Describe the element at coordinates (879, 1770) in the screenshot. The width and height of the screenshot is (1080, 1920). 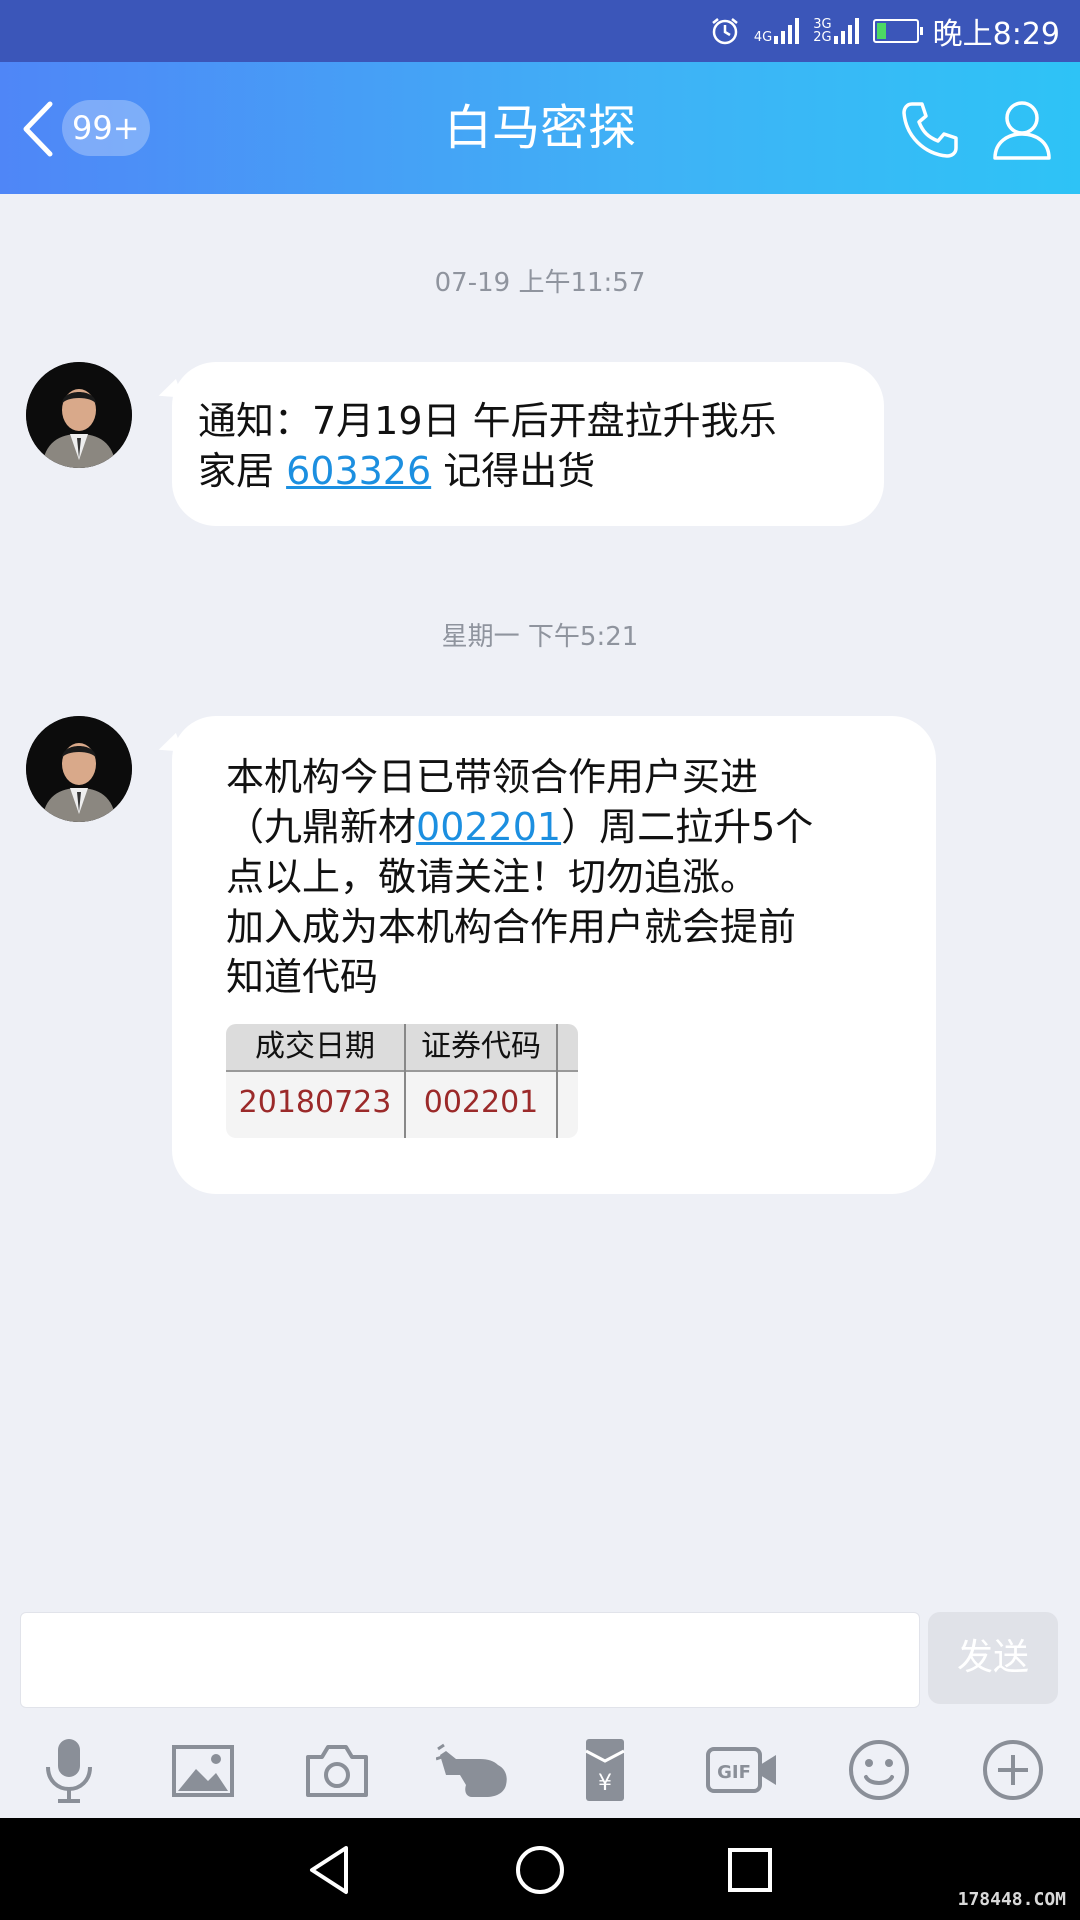
I see `emoji-icon` at that location.